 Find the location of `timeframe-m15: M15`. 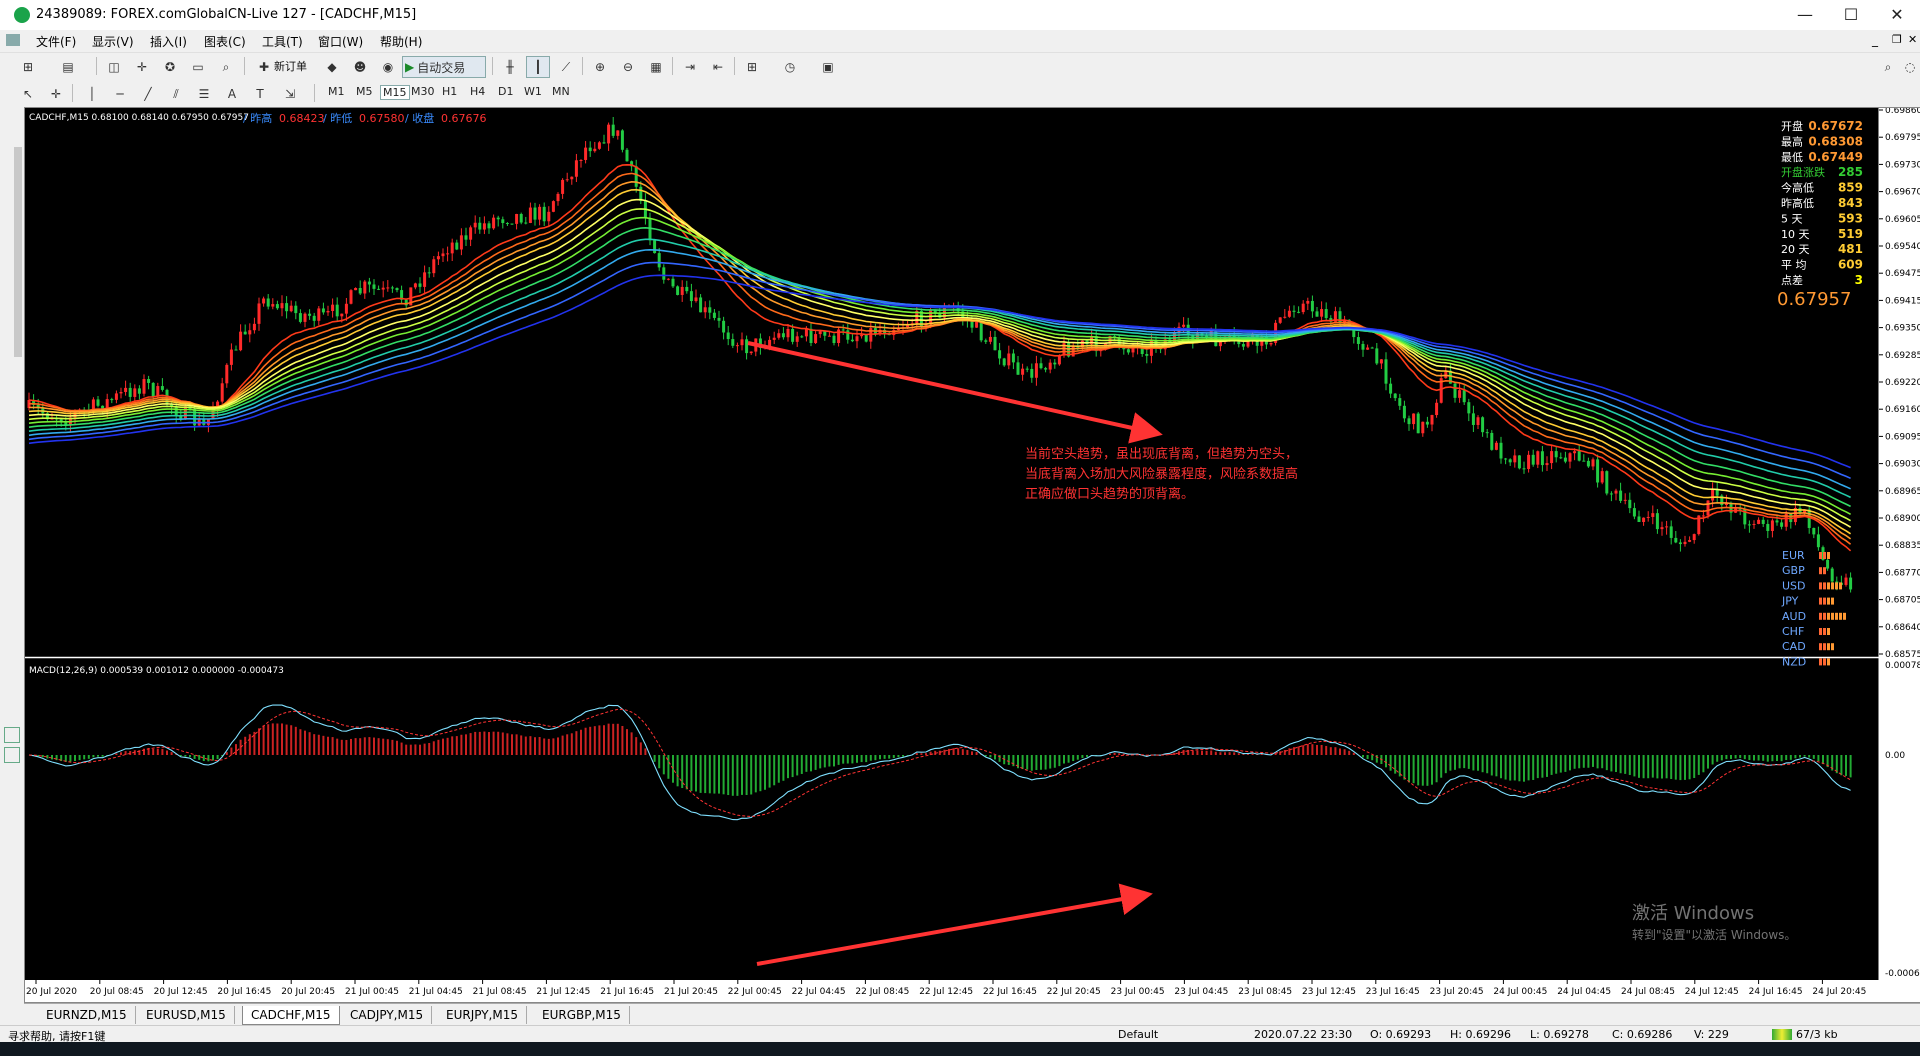

timeframe-m15: M15 is located at coordinates (395, 92).